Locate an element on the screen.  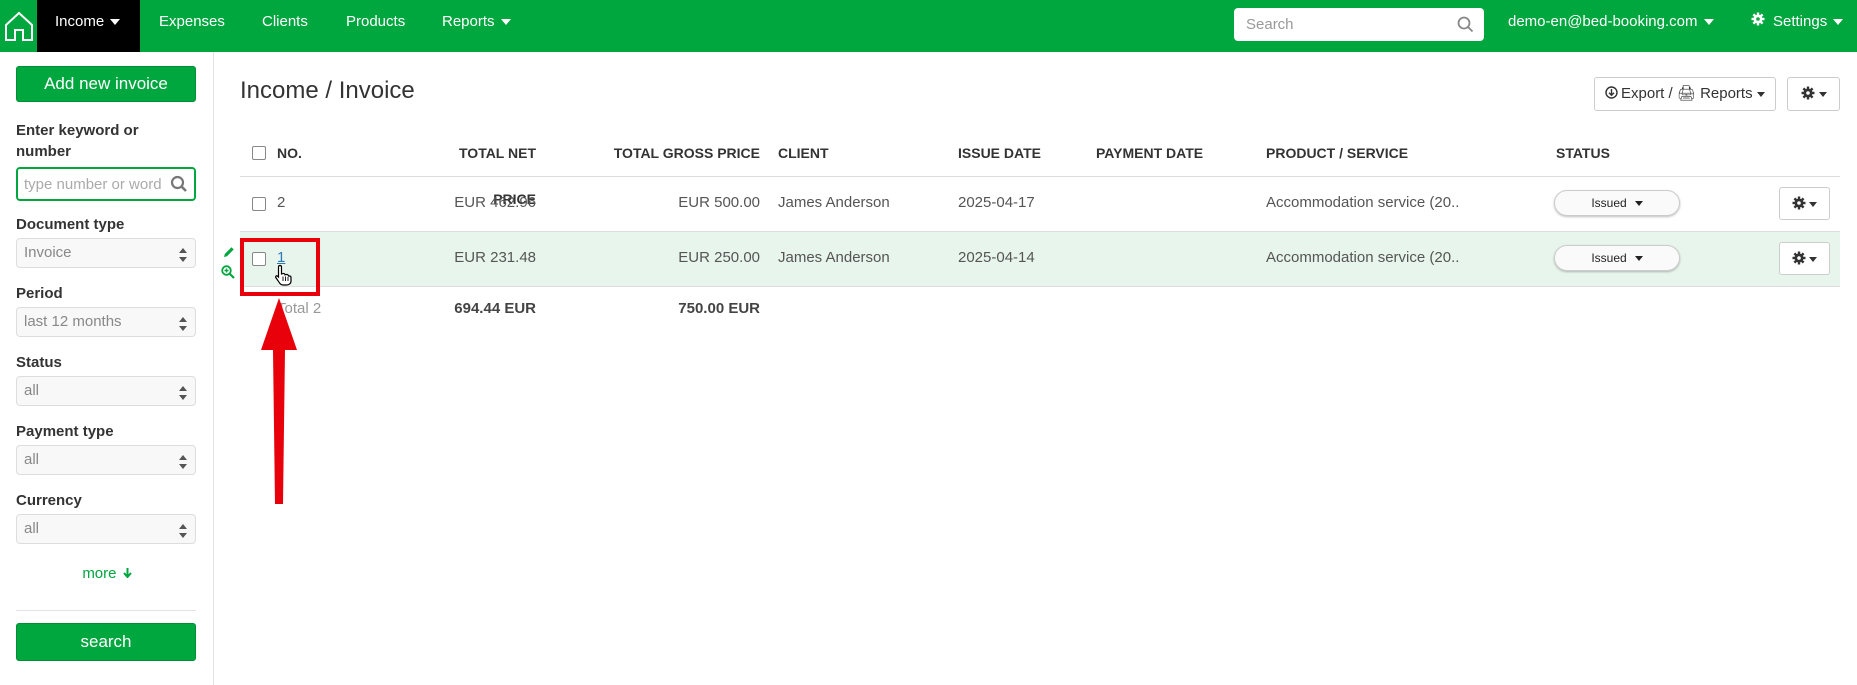
select-all-checkbox is located at coordinates (259, 153).